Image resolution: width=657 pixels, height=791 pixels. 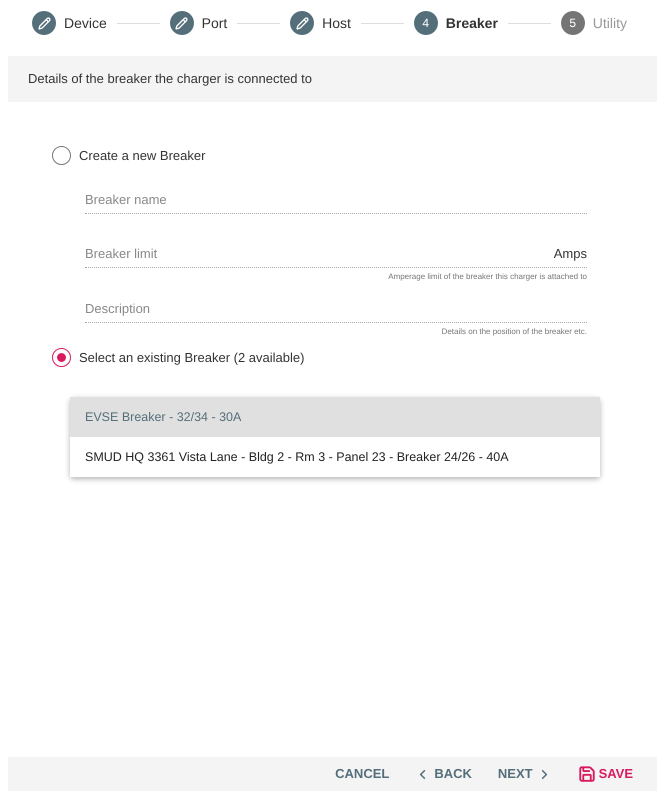 What do you see at coordinates (336, 308) in the screenshot?
I see `input-field: Description` at bounding box center [336, 308].